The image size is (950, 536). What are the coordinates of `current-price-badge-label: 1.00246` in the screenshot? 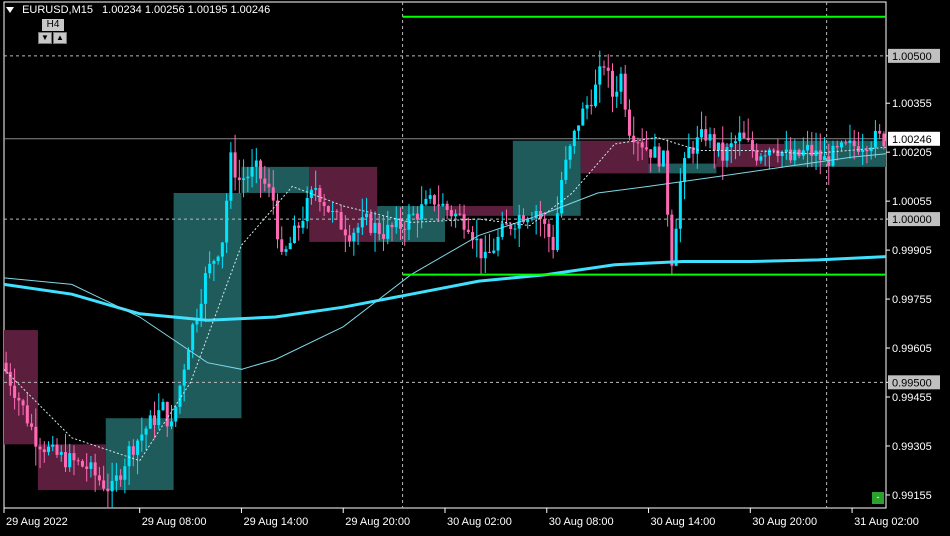 It's located at (912, 140).